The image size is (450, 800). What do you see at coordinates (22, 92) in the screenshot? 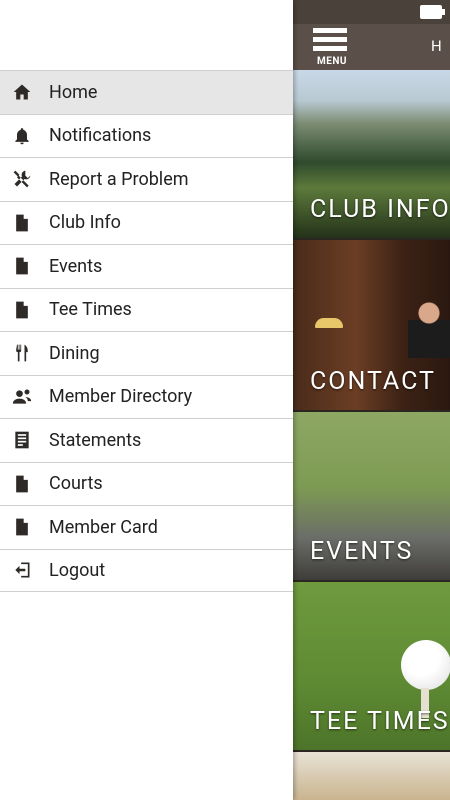
I see `home-icon` at bounding box center [22, 92].